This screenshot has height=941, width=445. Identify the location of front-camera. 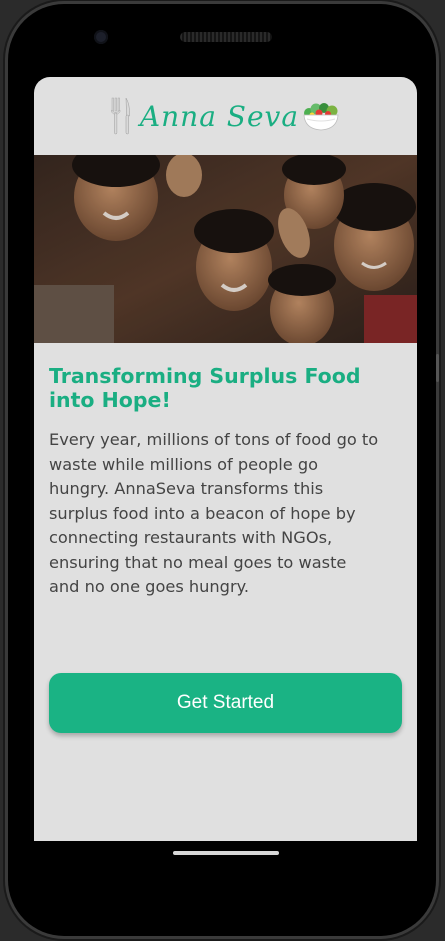
(101, 37).